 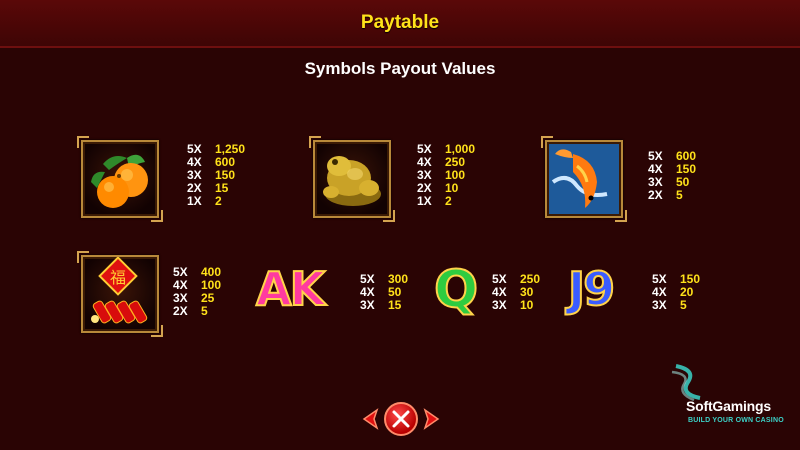 I want to click on logo-name: SoftGamings, so click(x=728, y=406).